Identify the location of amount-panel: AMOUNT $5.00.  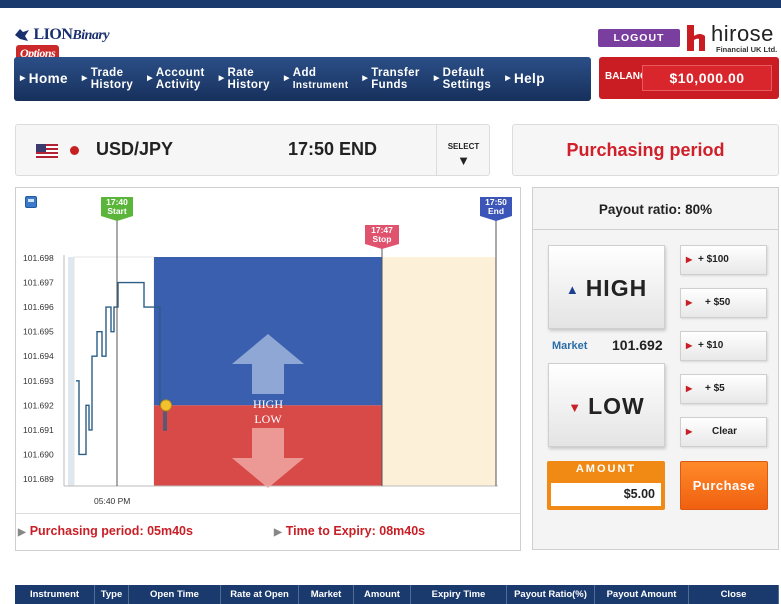
(606, 485).